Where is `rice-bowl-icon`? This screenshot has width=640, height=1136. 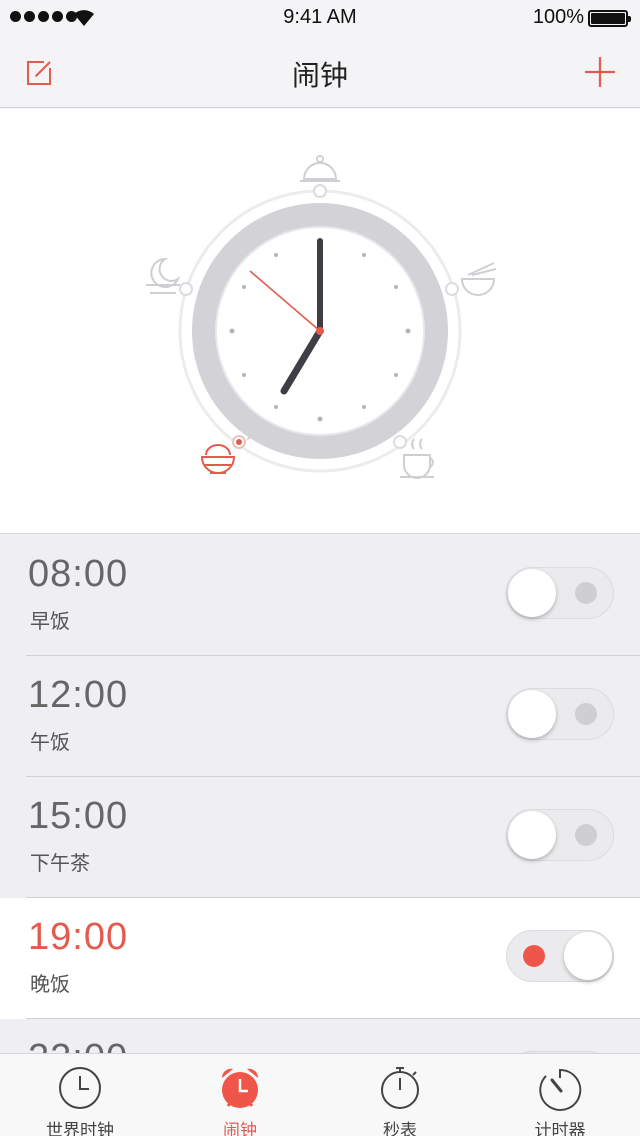 rice-bowl-icon is located at coordinates (218, 459).